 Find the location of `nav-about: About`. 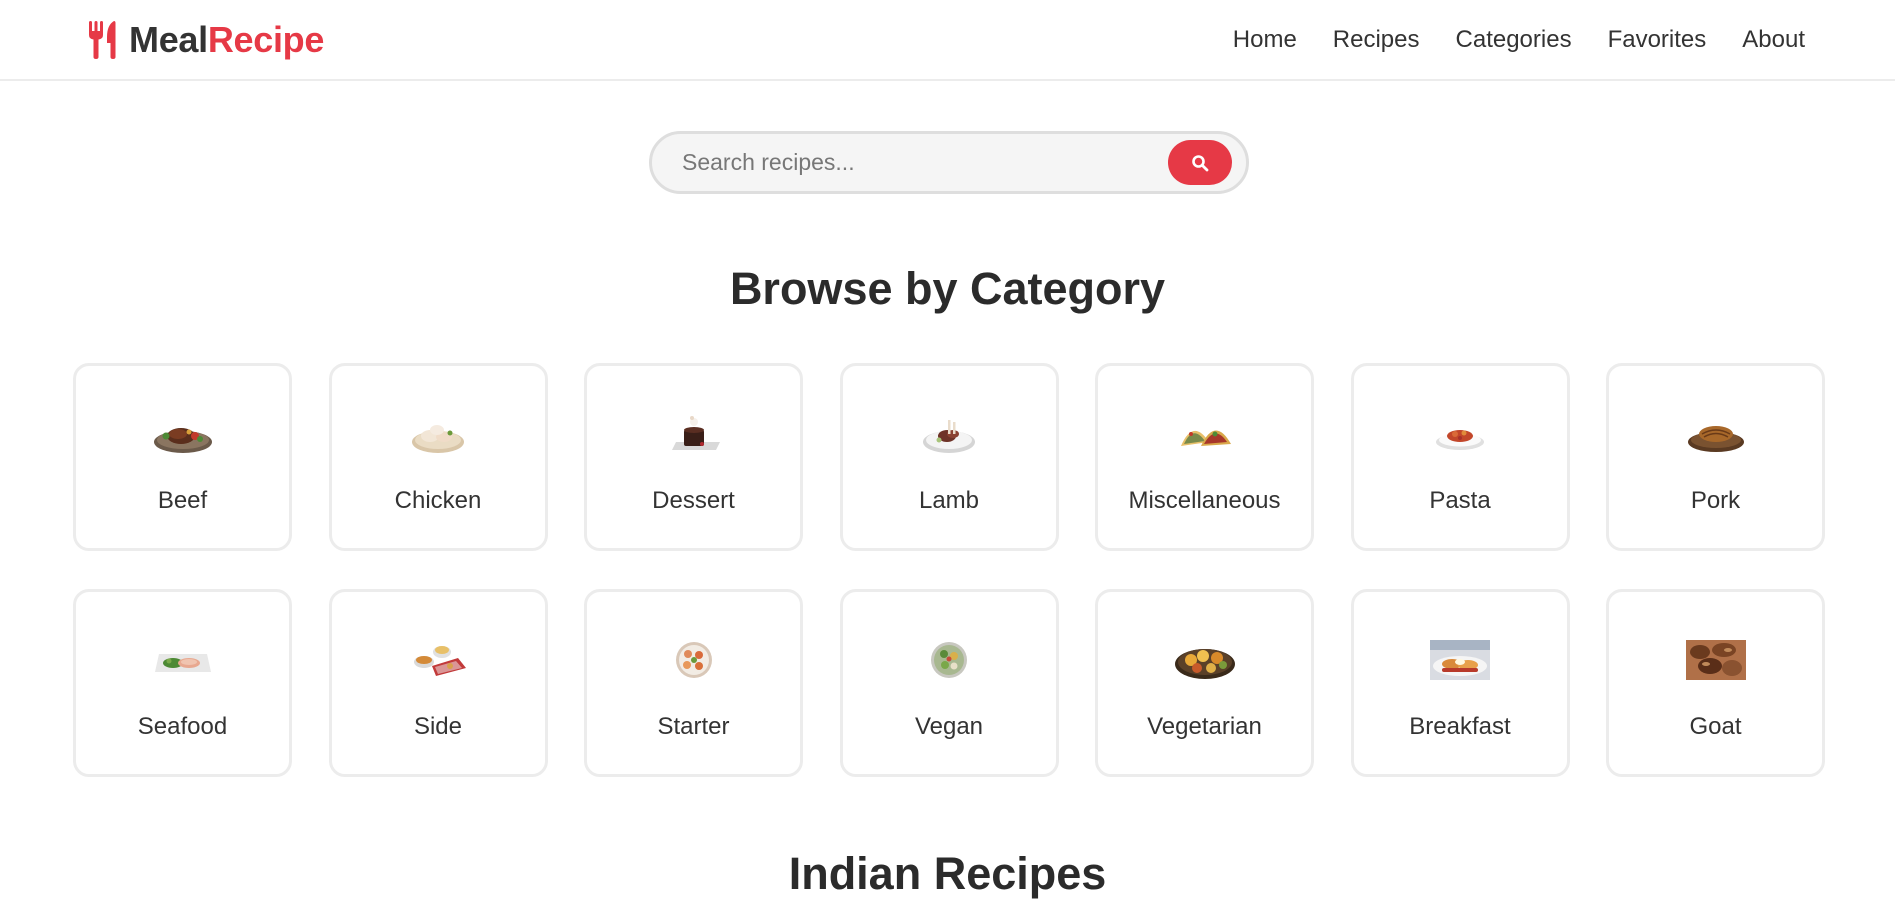

nav-about: About is located at coordinates (1773, 40).